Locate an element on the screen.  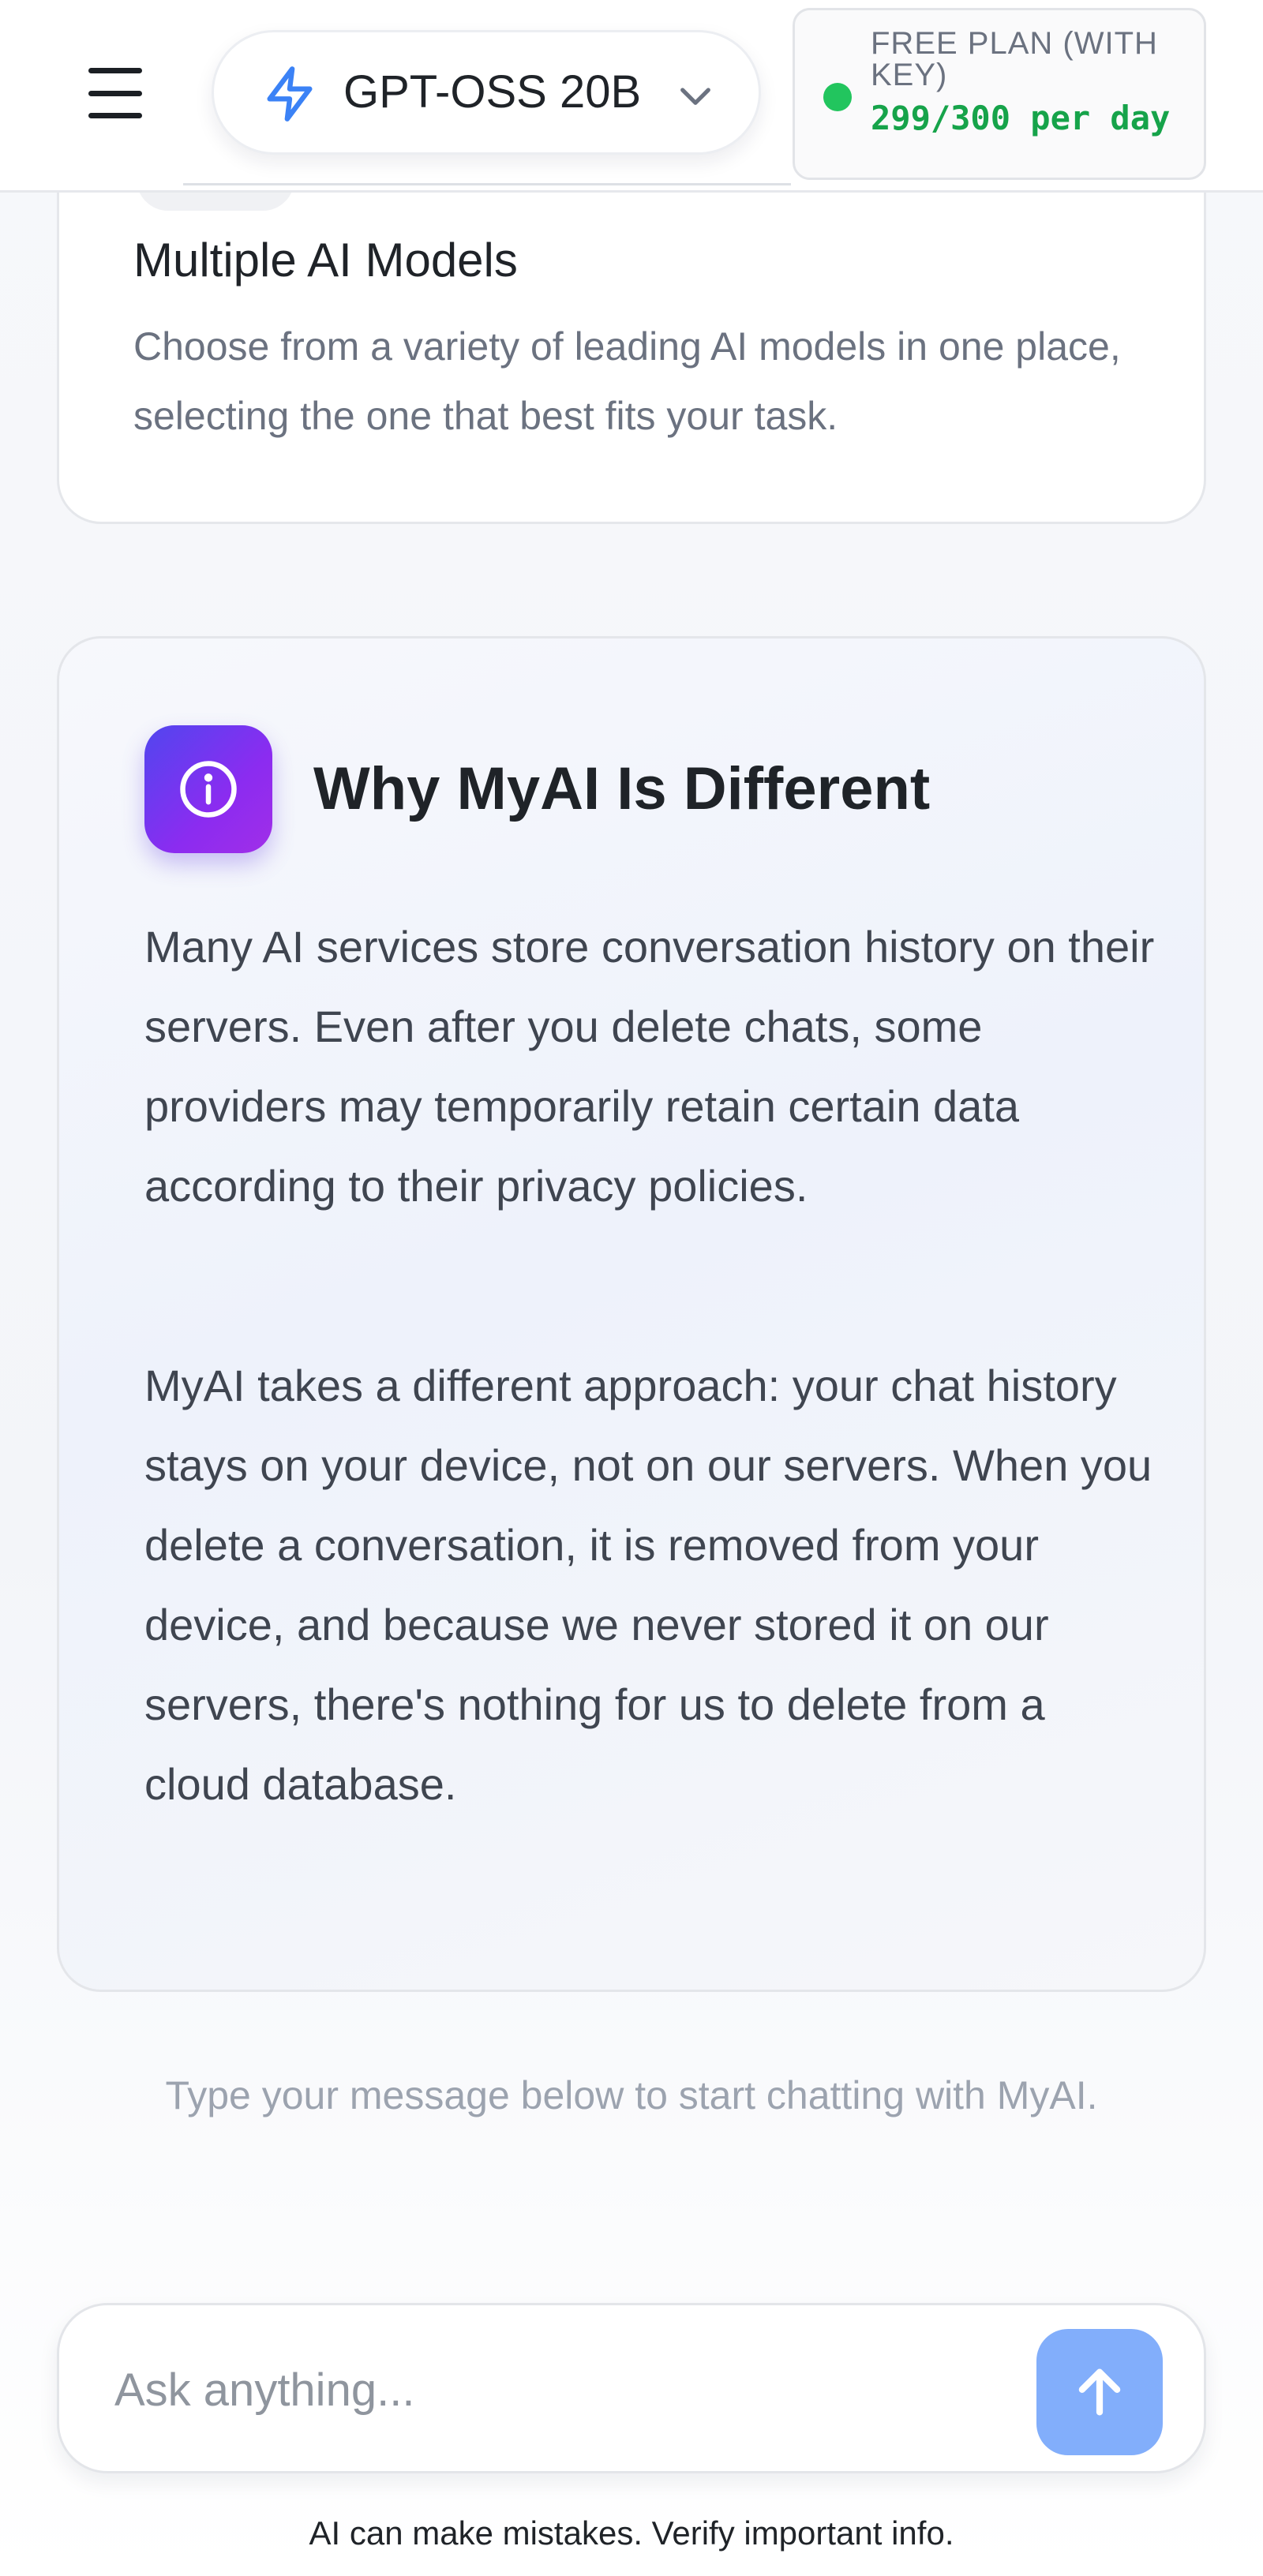
header-divider is located at coordinates (487, 184).